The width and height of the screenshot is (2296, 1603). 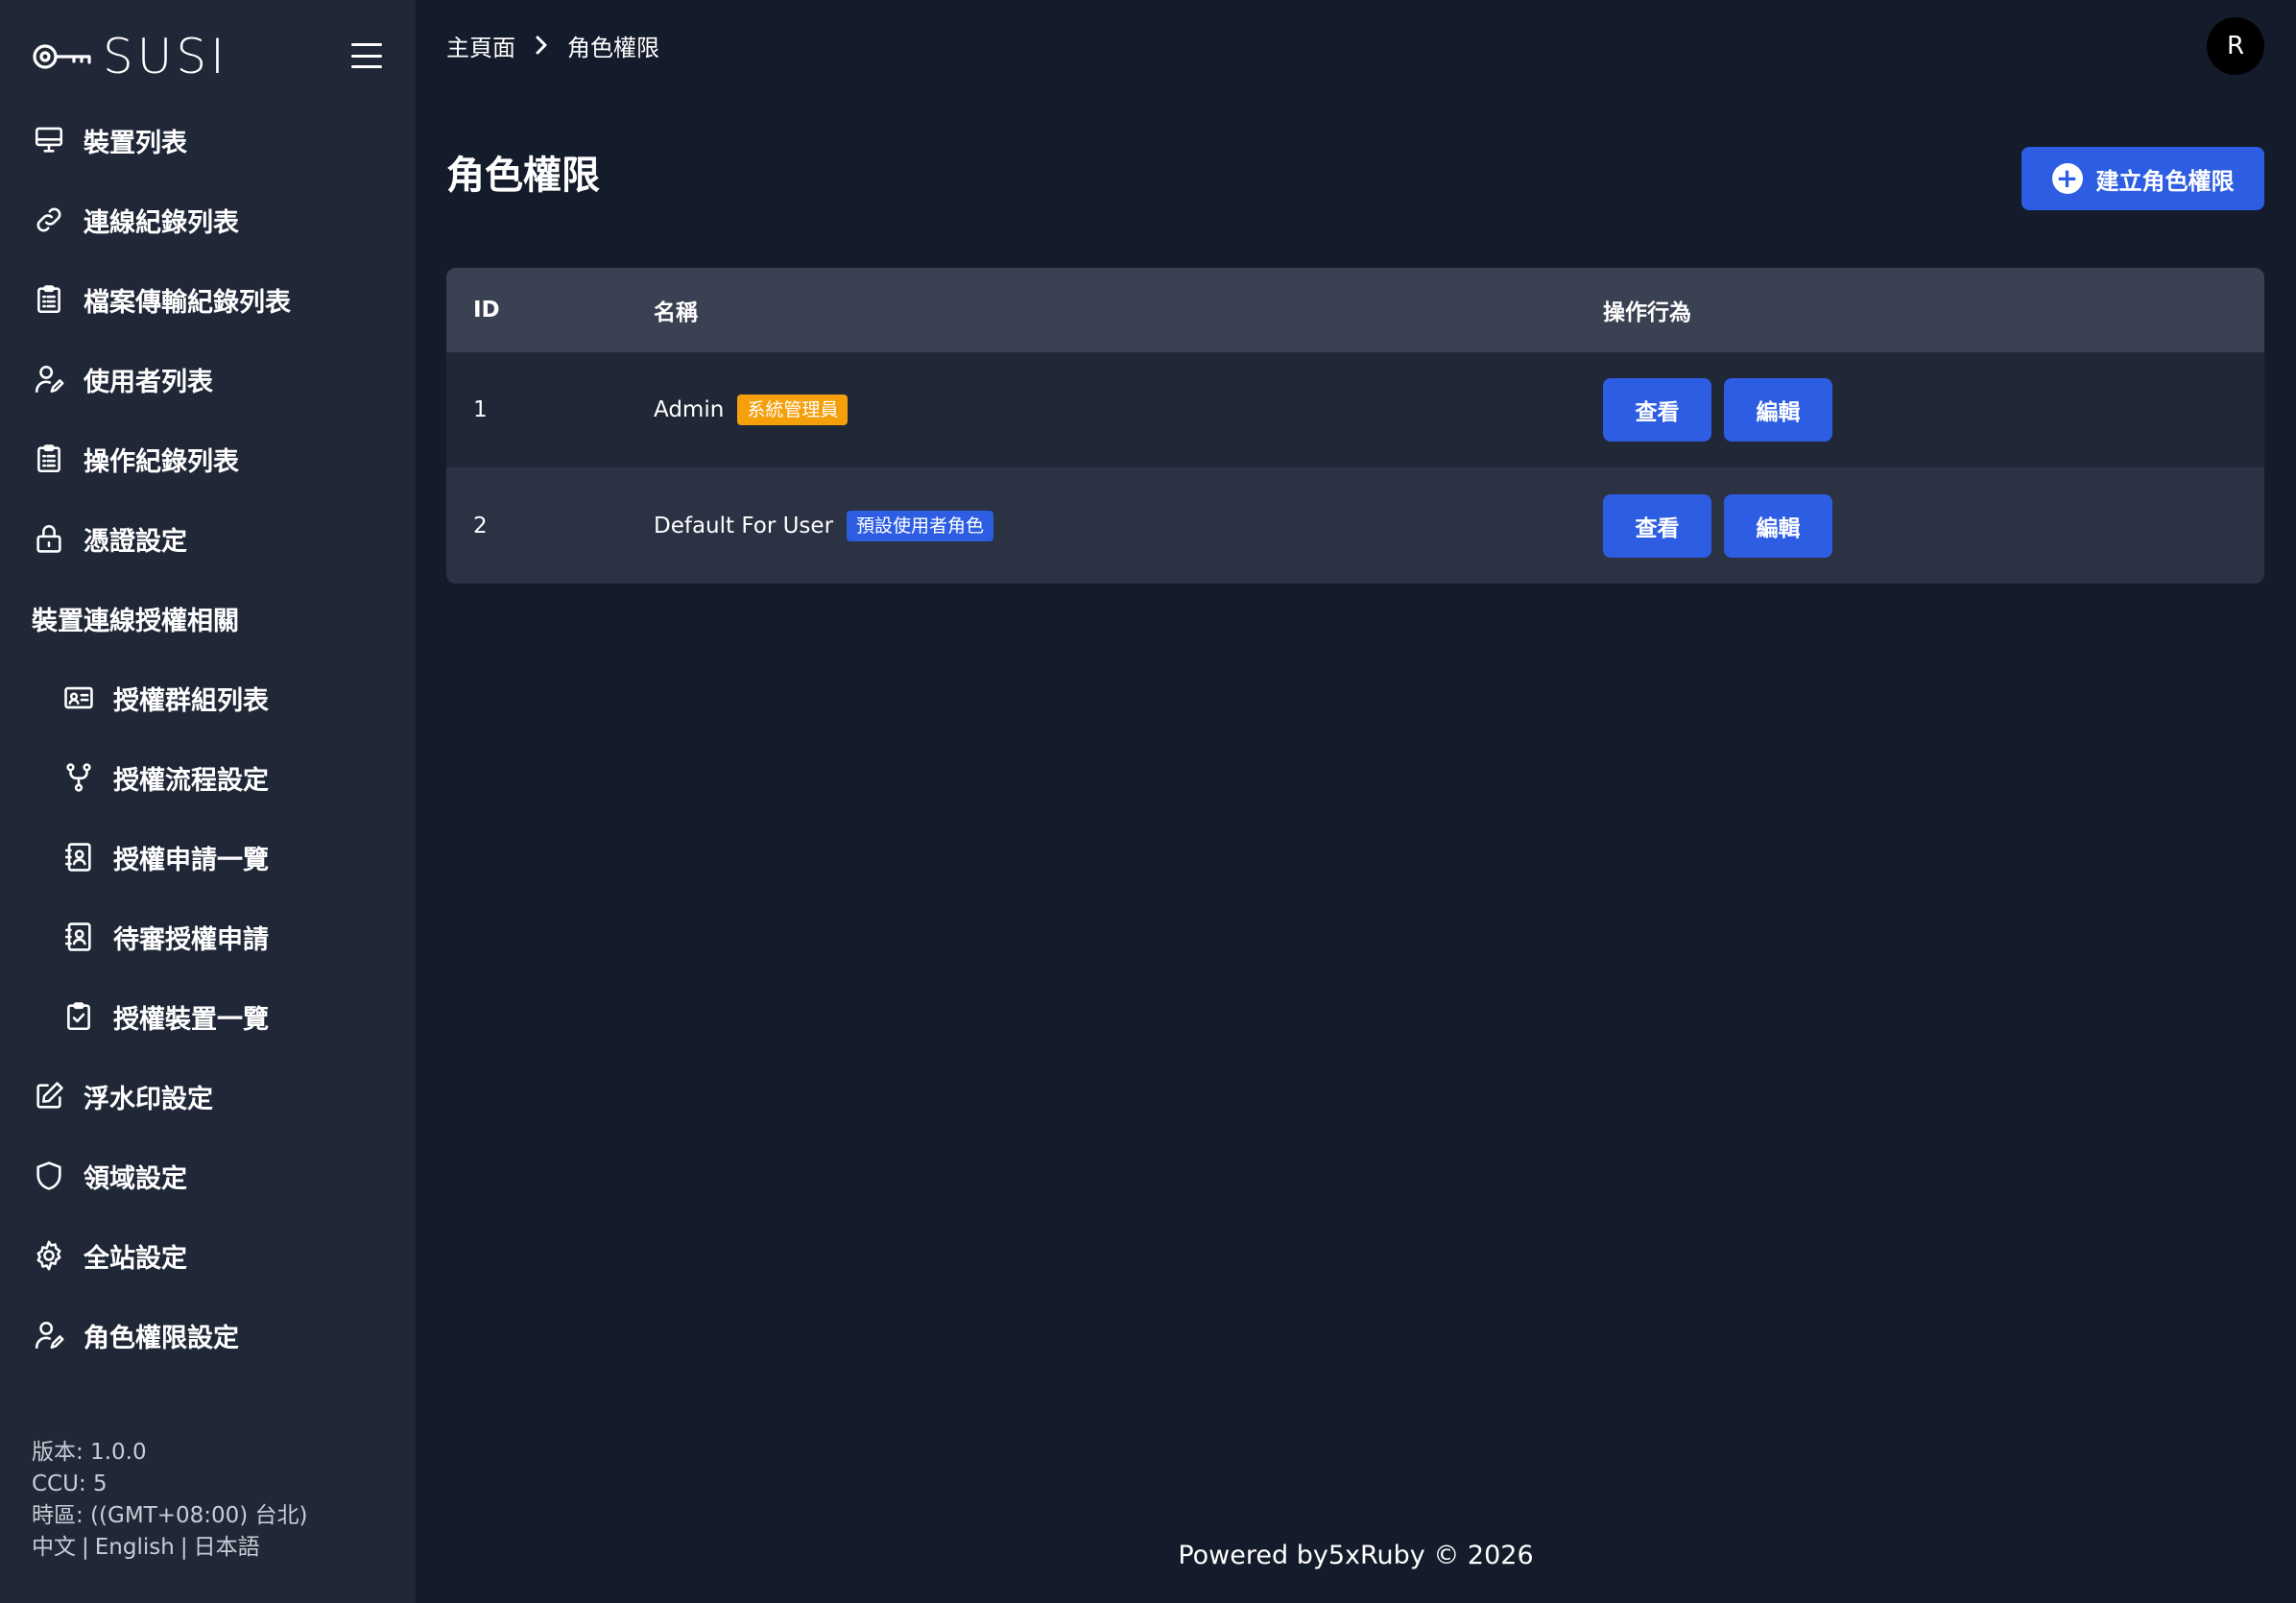 I want to click on language-link-en: English, so click(x=135, y=1547).